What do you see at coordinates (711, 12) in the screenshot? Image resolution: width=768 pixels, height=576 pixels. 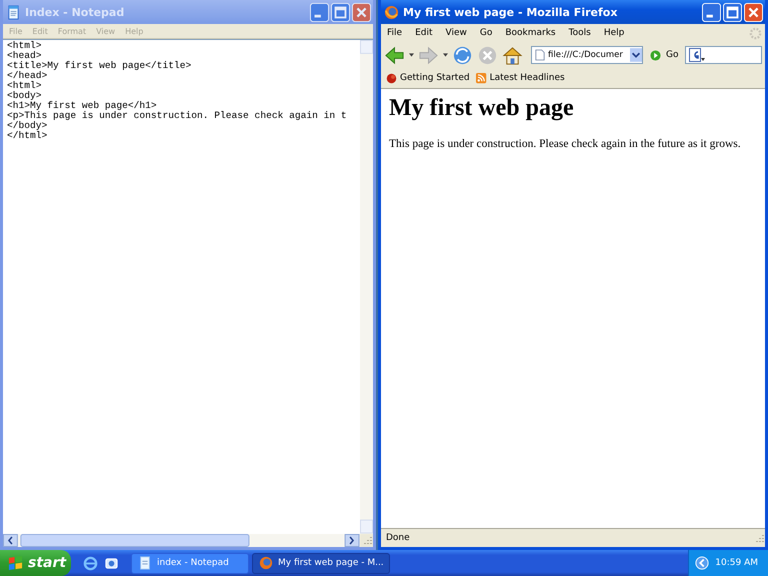 I see `minimize-button` at bounding box center [711, 12].